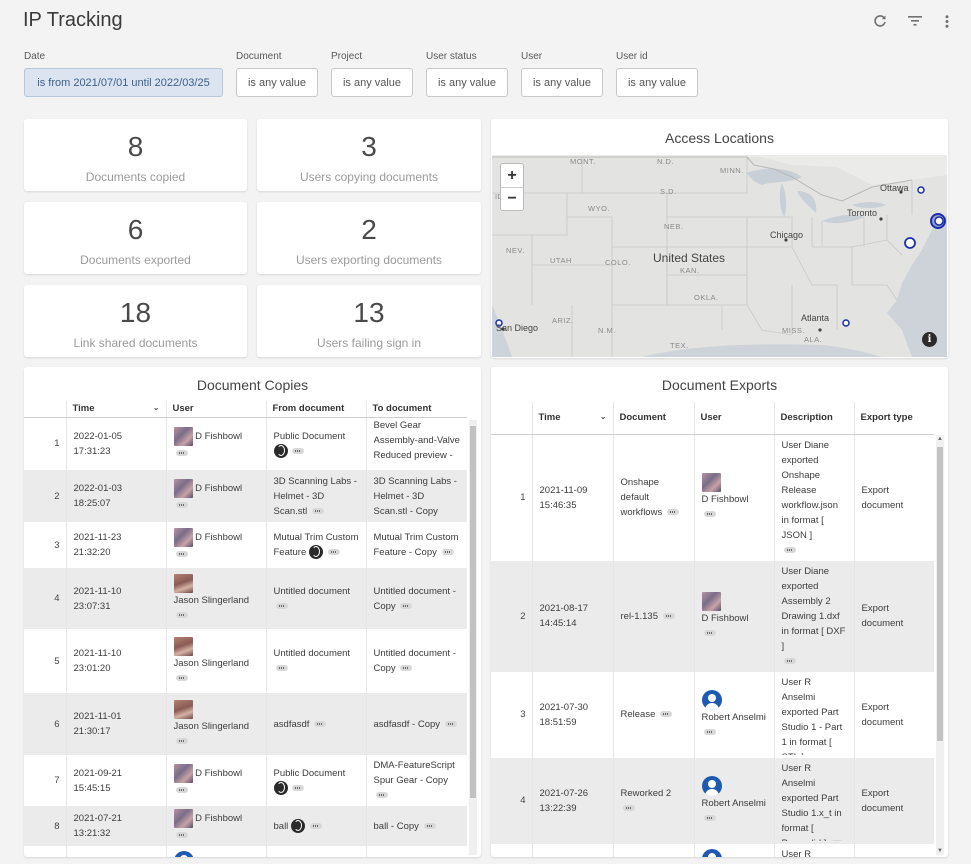 The image size is (971, 864). Describe the element at coordinates (512, 198) in the screenshot. I see `zoom-out-button: −` at that location.